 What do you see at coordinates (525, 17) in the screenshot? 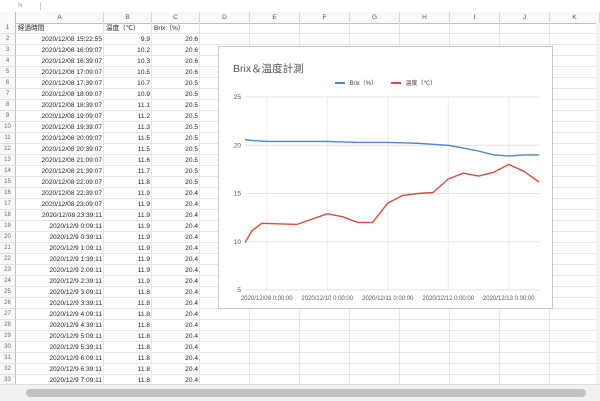
I see `column-header-j: J` at bounding box center [525, 17].